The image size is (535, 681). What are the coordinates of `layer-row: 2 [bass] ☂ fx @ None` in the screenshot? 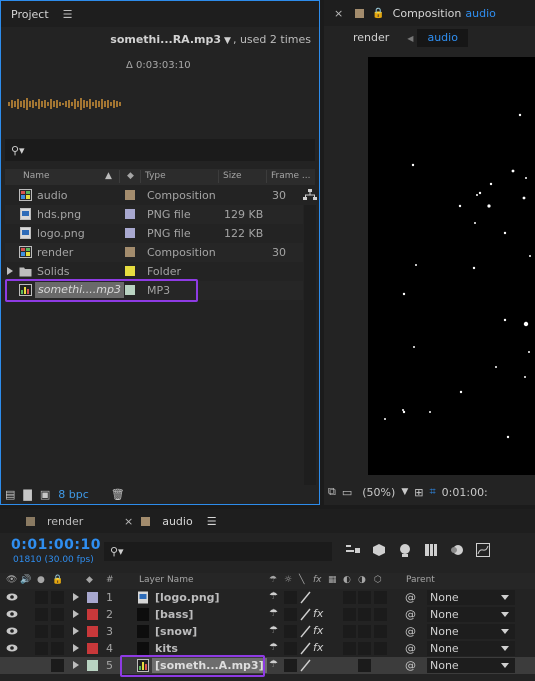 It's located at (267, 614).